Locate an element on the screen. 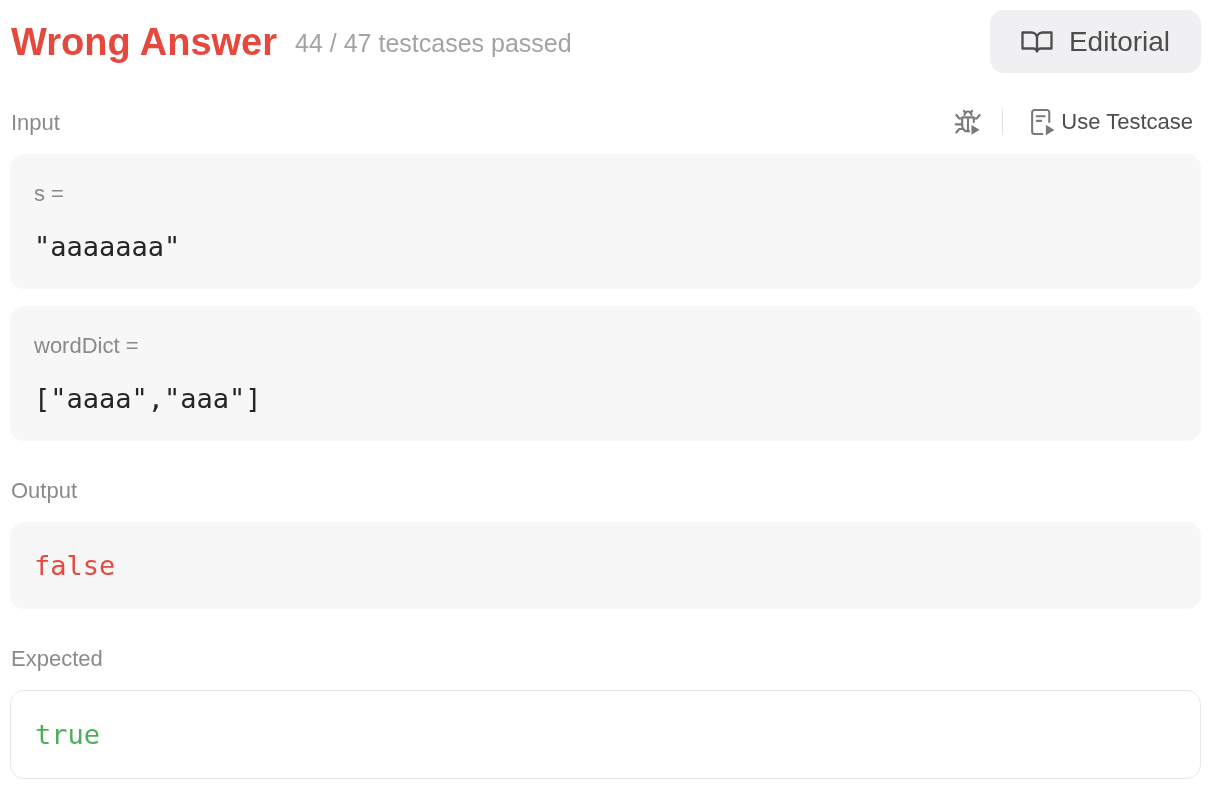 This screenshot has width=1214, height=796. bug-icon is located at coordinates (968, 122).